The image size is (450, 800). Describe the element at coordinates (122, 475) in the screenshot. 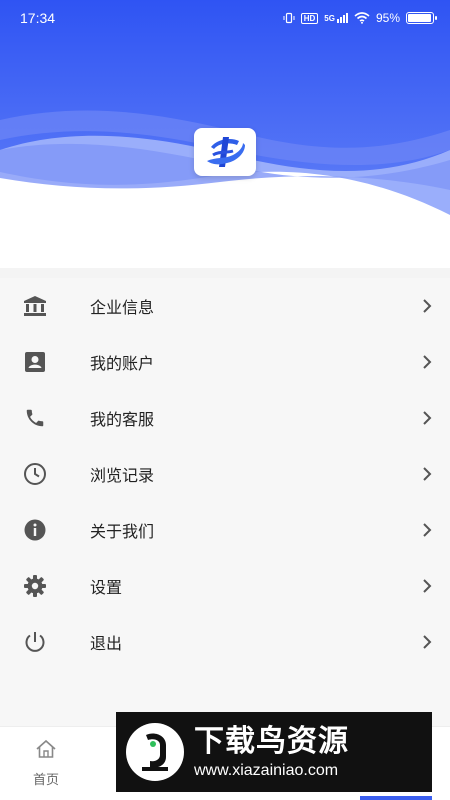

I see `menu-item-label: 浏览记录` at that location.